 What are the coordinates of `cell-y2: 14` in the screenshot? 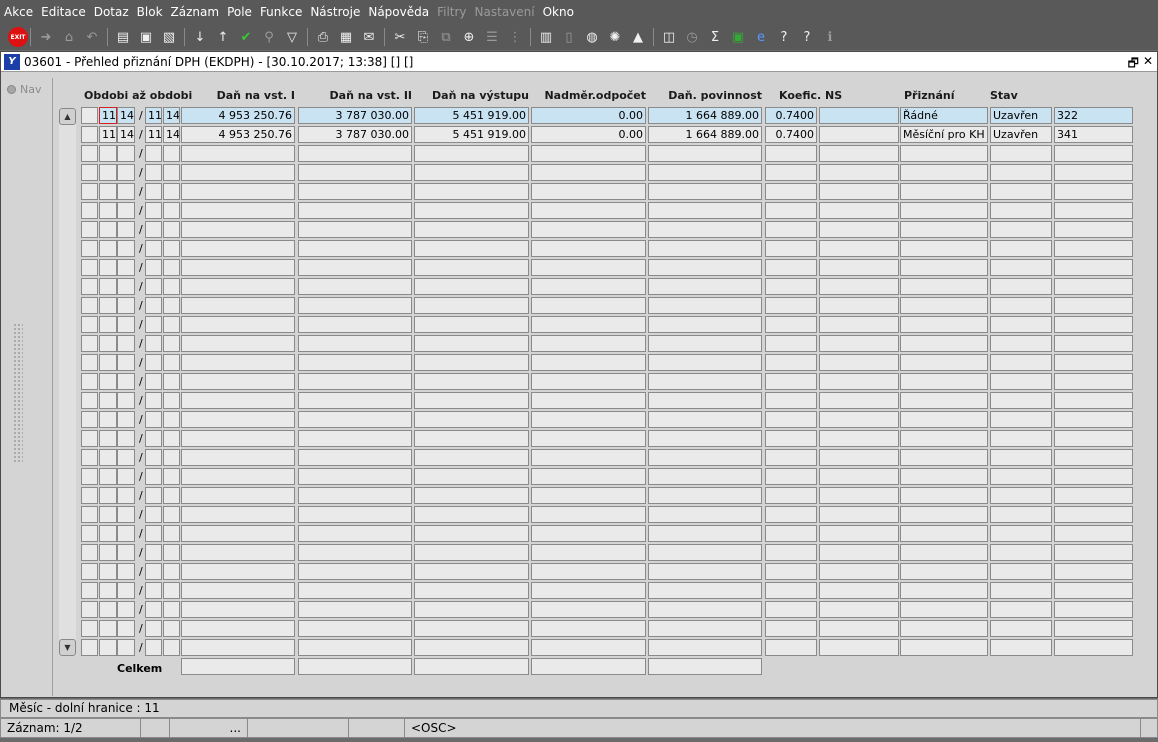 It's located at (171, 115).